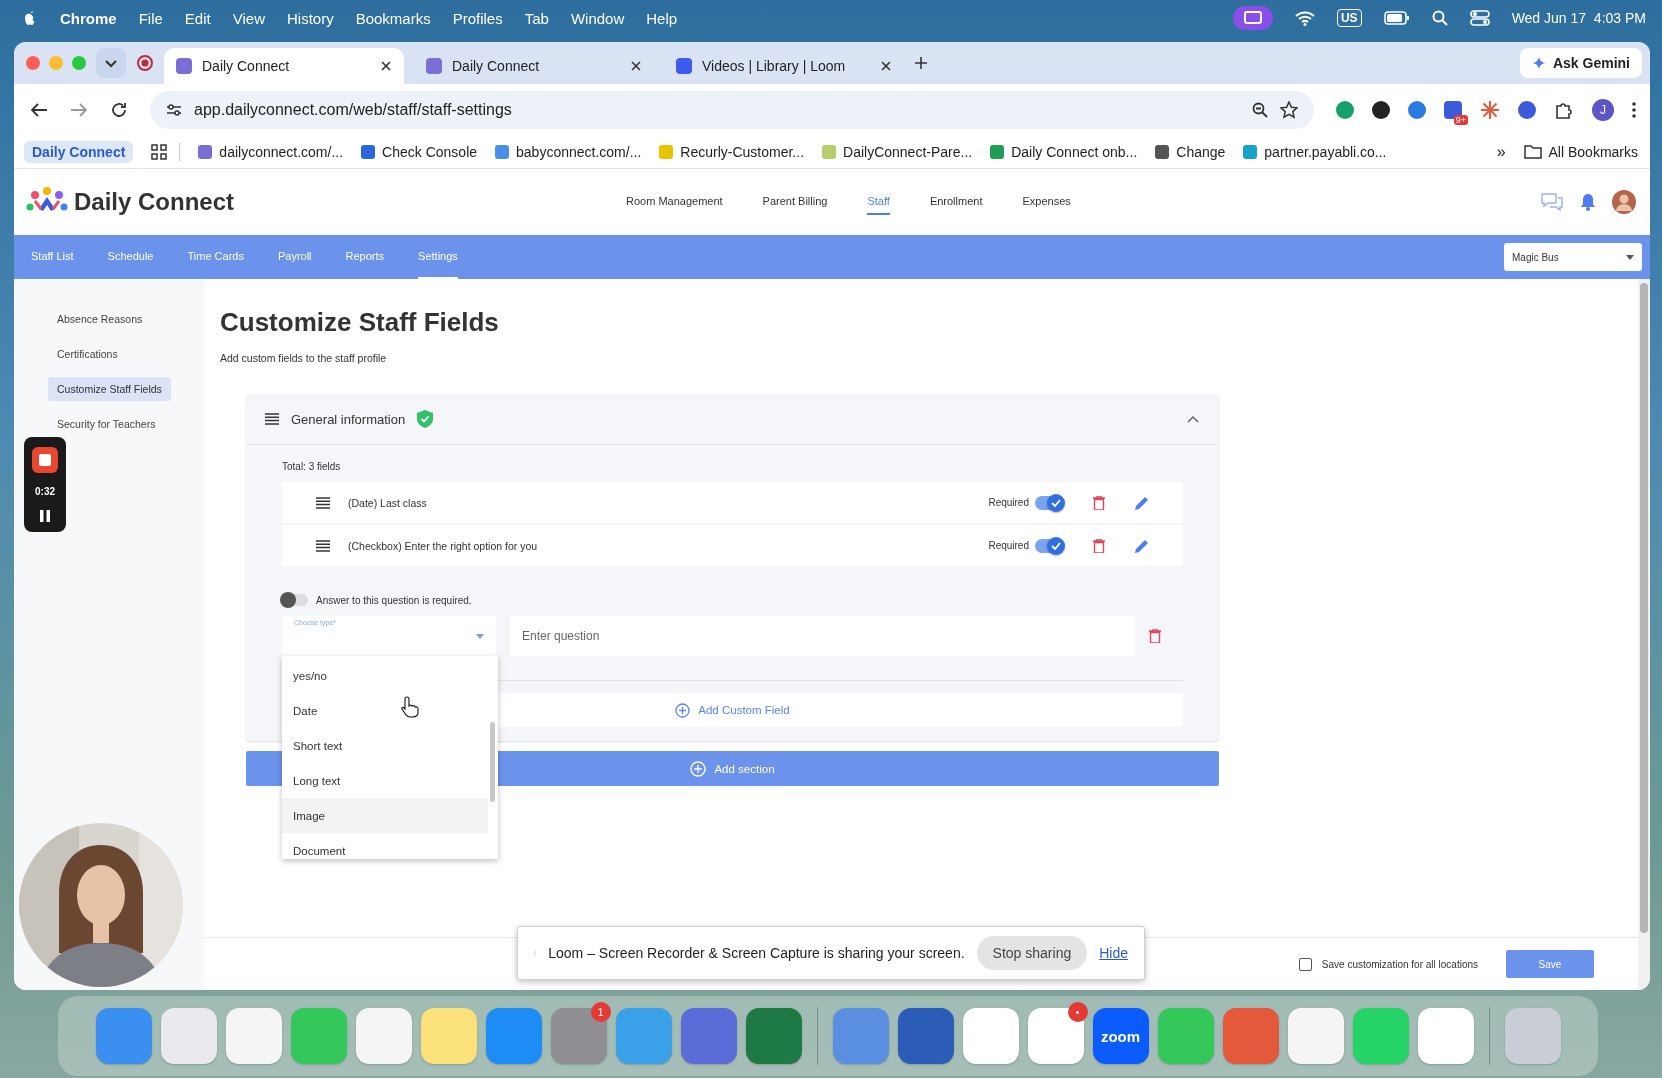 This screenshot has width=1662, height=1078. I want to click on search-icon, so click(1439, 18).